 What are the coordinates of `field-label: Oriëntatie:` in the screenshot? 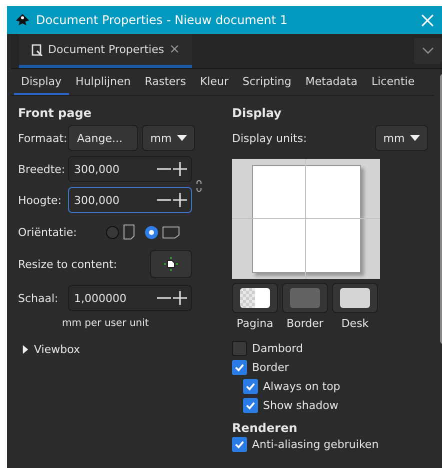 It's located at (48, 232).